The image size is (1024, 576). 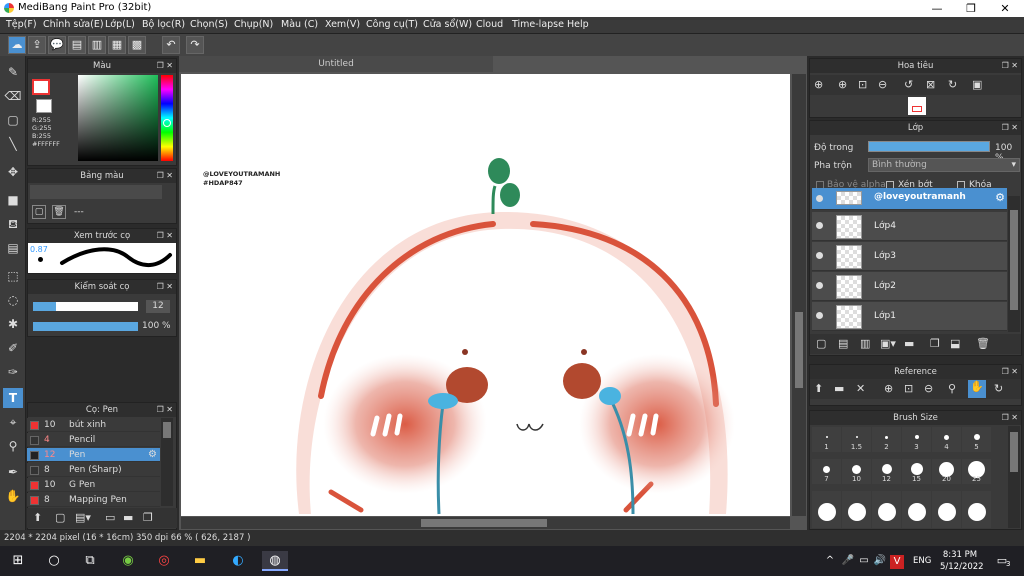 What do you see at coordinates (799, 295) in the screenshot?
I see `canvas-vertical-scrollbar` at bounding box center [799, 295].